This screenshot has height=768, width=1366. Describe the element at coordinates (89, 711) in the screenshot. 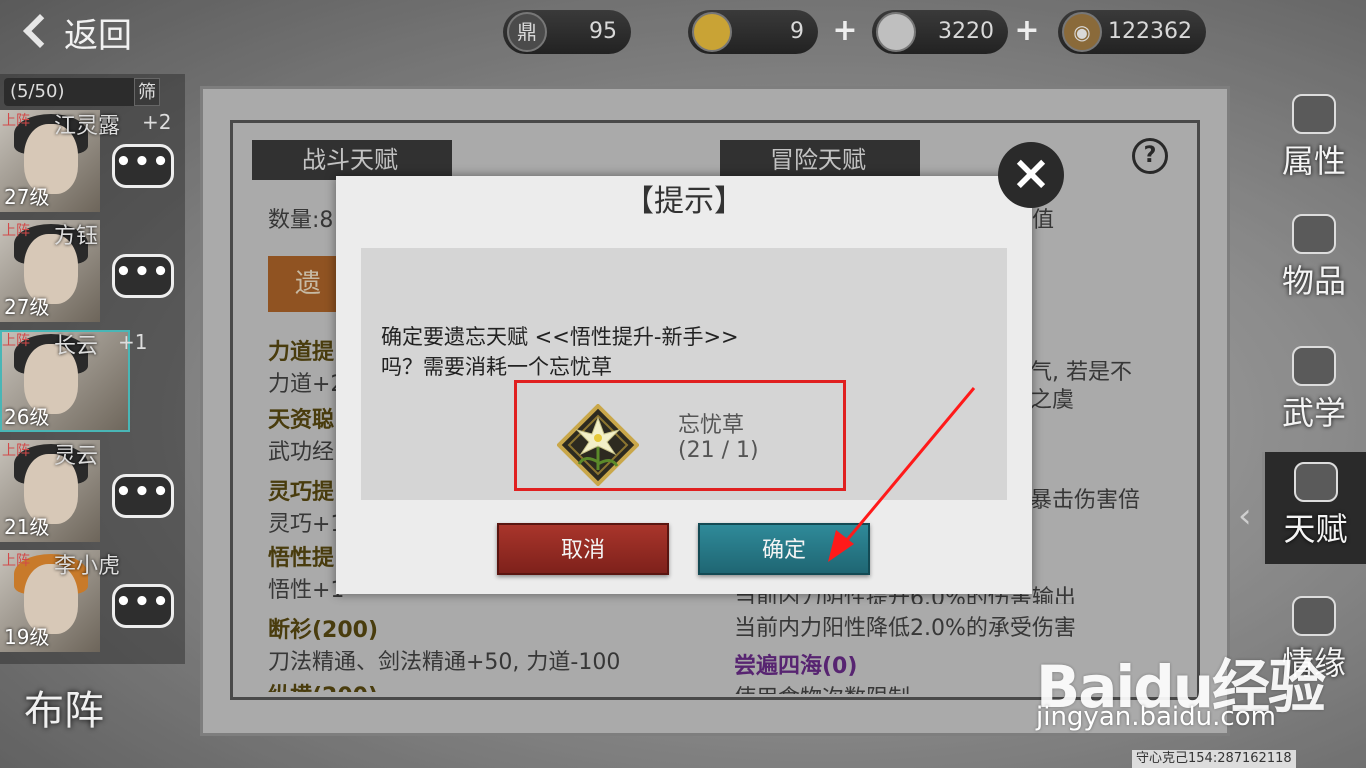

I see `formation-button: 布阵` at that location.